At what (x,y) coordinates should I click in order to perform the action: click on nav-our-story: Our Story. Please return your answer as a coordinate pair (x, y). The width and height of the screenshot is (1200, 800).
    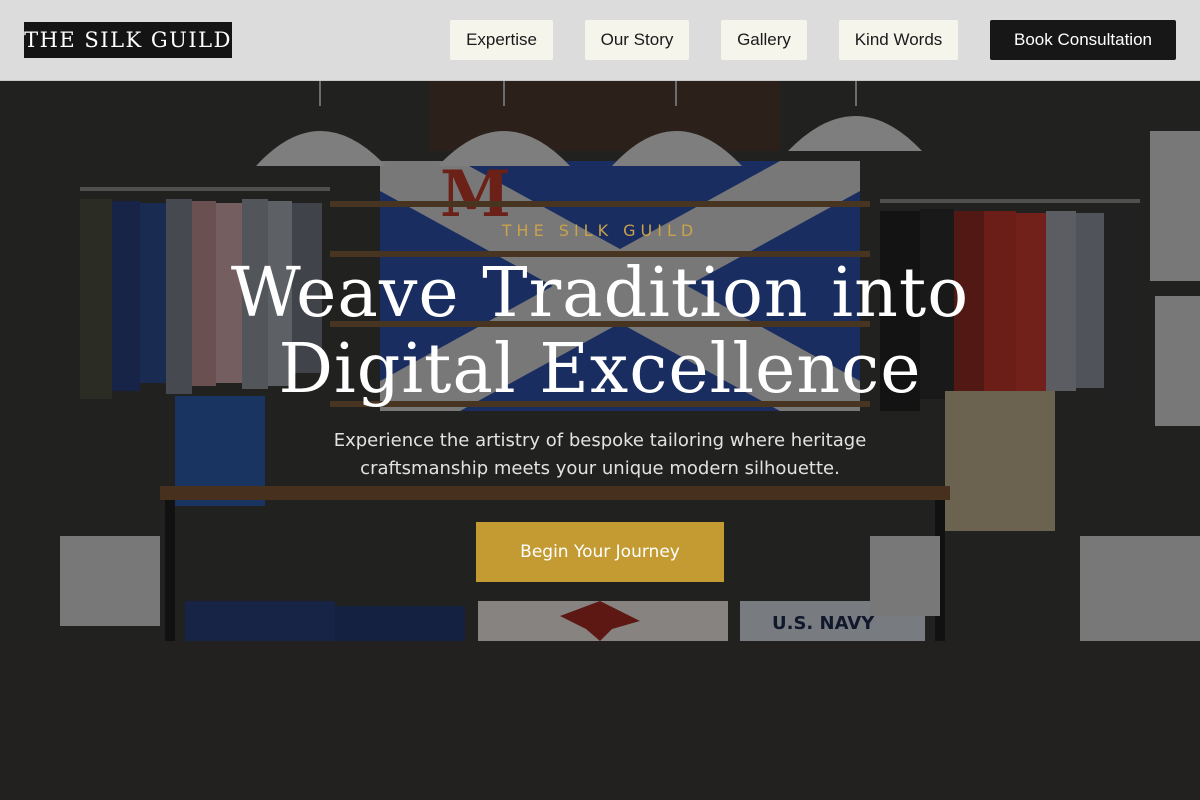
    Looking at the image, I should click on (637, 40).